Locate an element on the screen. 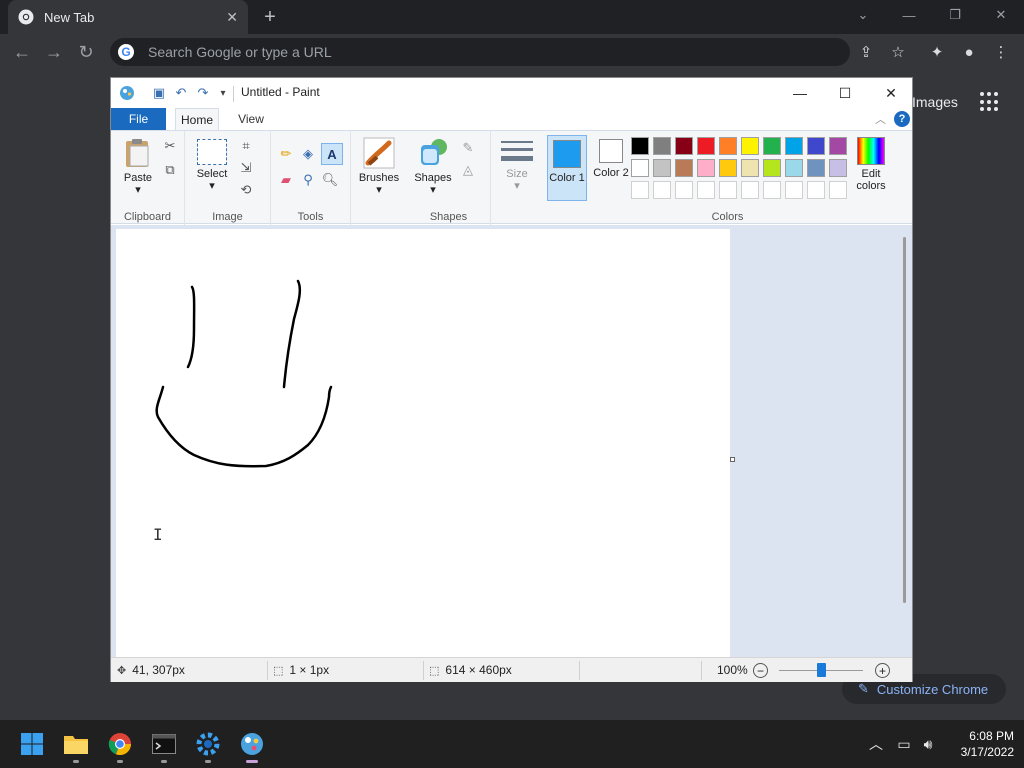 The image size is (1024, 768). taskbar-clock: 6:08 PM 3/17/2022 is located at coordinates (979, 744).